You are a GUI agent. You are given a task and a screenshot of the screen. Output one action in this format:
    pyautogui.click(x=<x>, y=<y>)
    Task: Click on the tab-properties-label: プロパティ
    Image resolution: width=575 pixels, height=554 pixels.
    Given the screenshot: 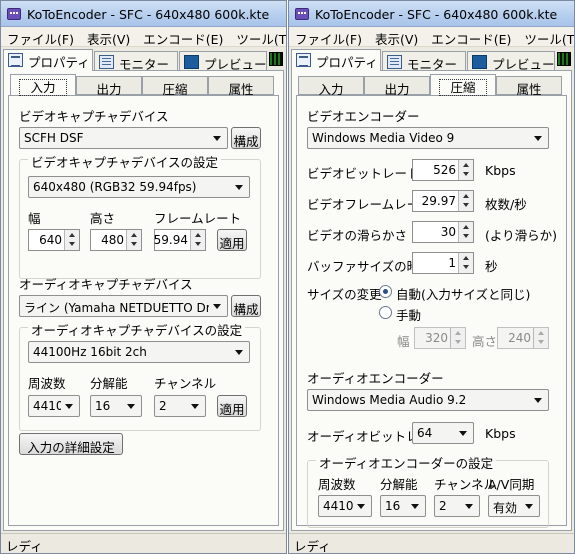 What is the action you would take?
    pyautogui.click(x=347, y=62)
    